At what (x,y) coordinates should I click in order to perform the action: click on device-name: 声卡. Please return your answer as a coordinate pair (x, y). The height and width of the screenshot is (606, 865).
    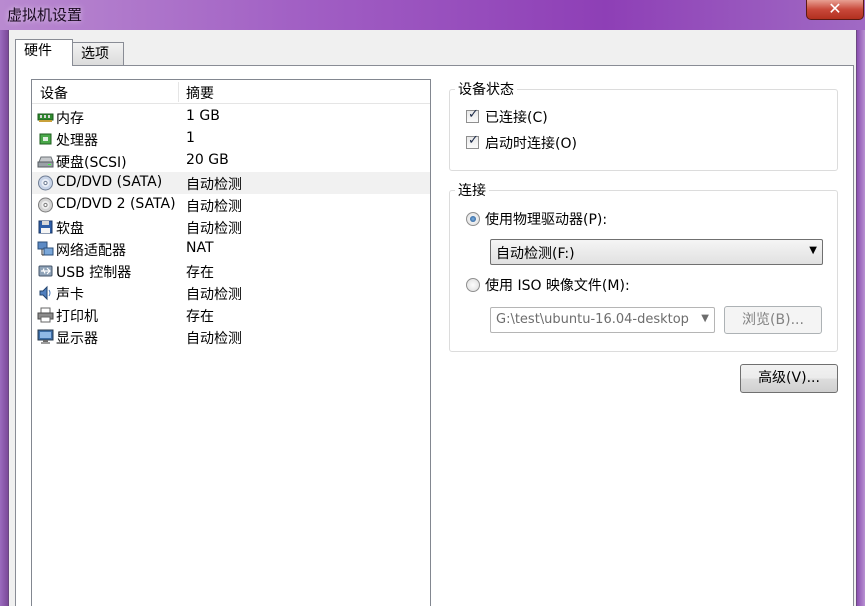
    Looking at the image, I should click on (70, 295).